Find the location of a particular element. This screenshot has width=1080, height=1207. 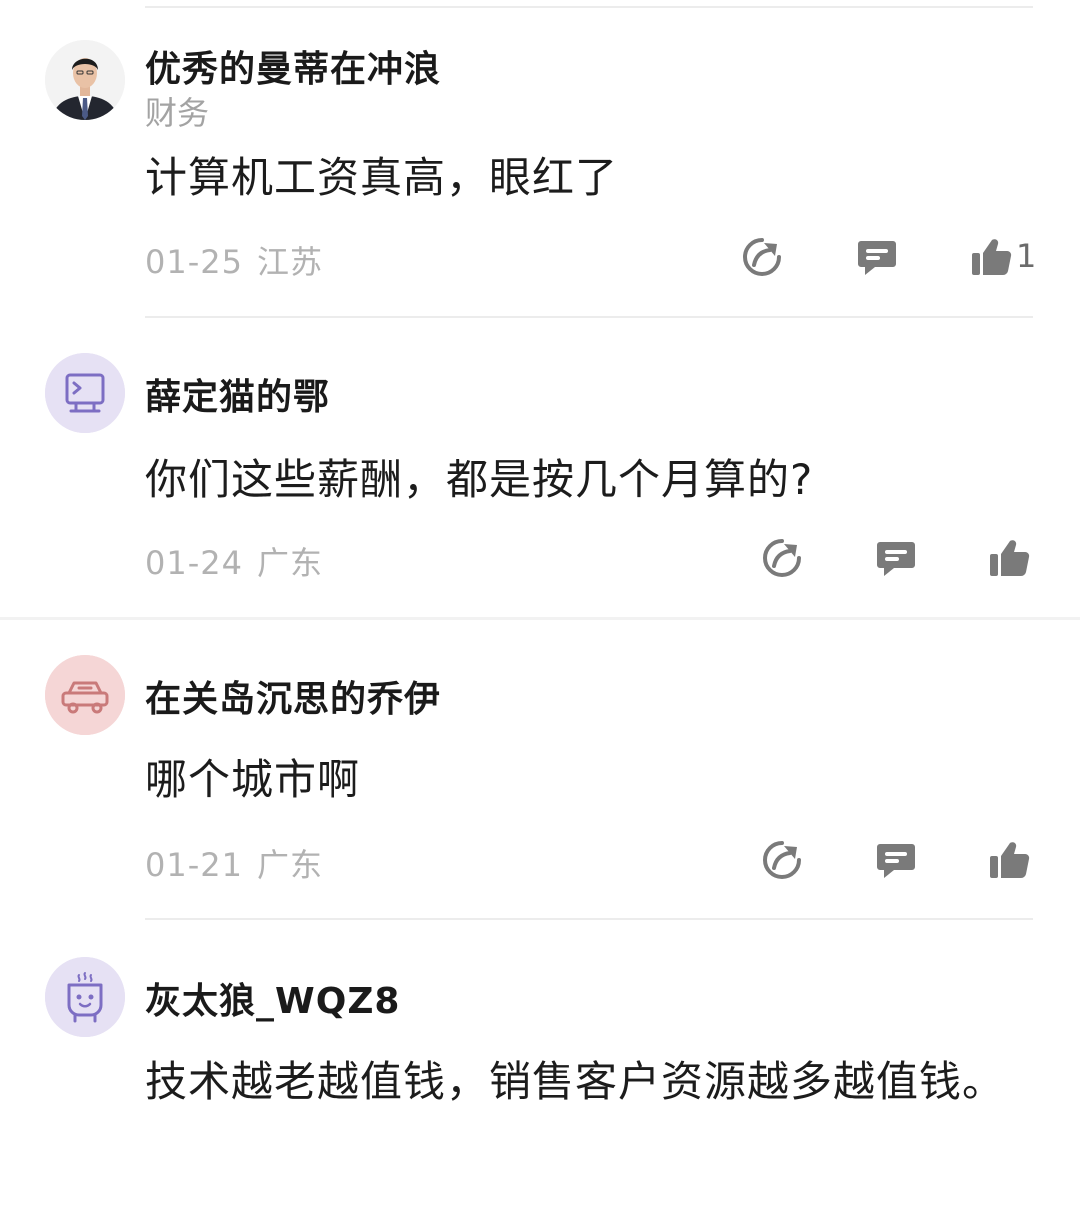

comment-meta: 01-21 广东 is located at coordinates (234, 863).